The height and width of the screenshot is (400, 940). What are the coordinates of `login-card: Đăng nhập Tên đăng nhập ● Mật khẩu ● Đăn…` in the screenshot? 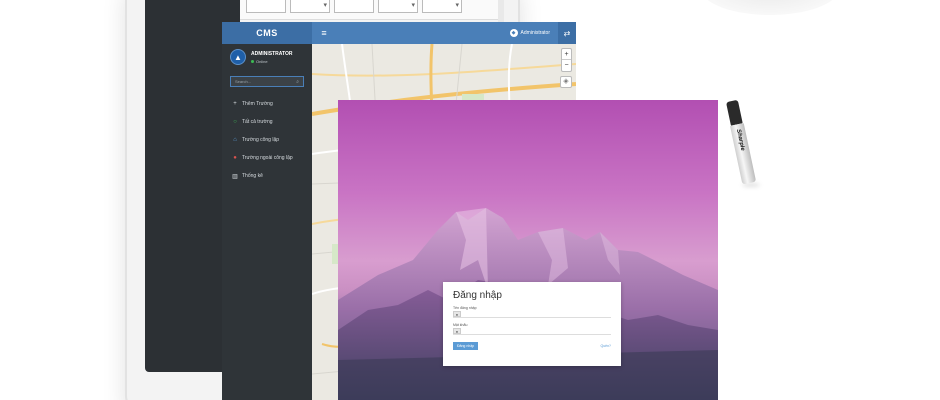 It's located at (532, 324).